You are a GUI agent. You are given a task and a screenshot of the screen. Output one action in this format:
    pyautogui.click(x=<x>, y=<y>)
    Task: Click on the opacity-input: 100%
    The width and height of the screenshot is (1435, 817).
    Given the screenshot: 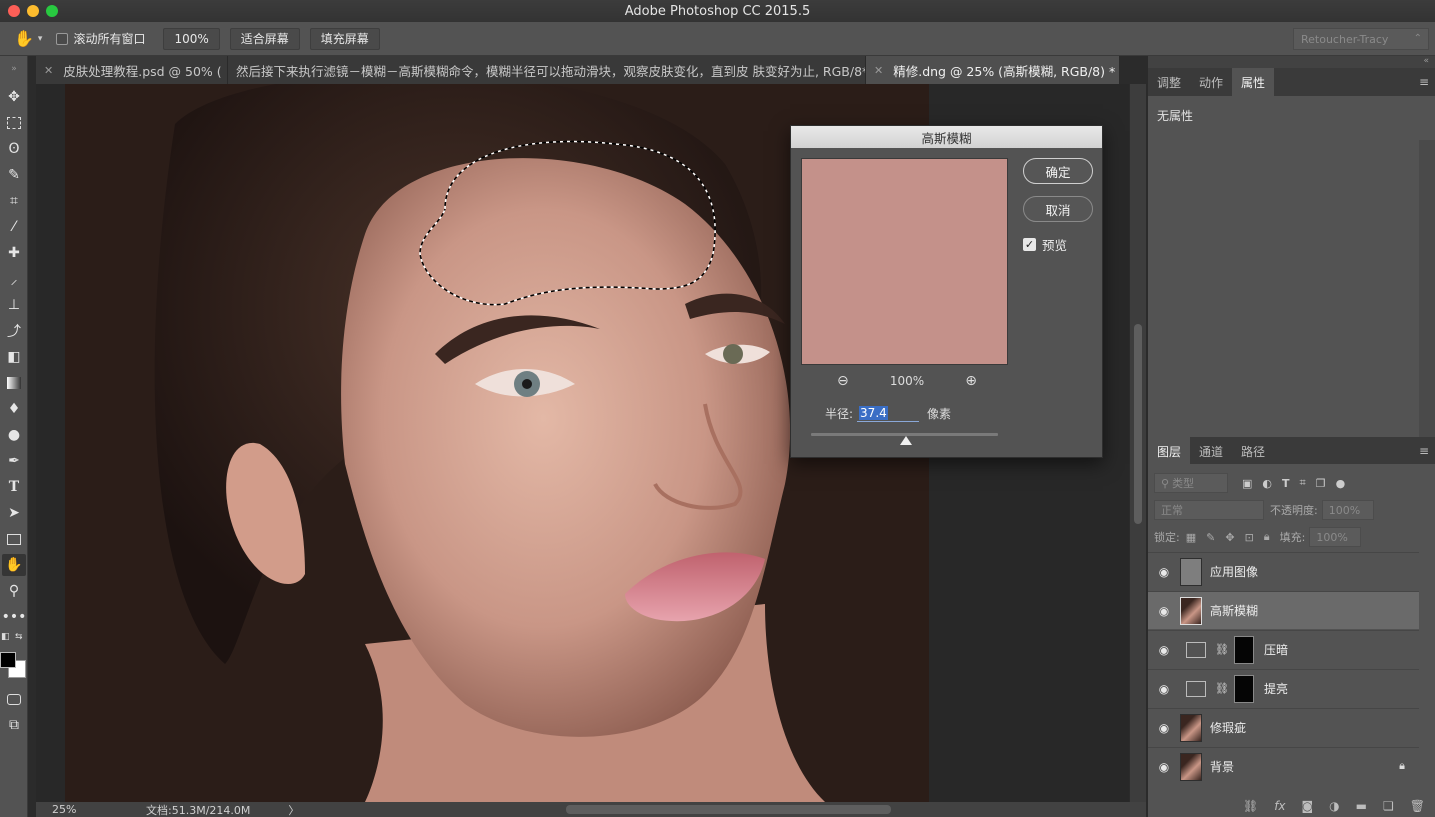 What is the action you would take?
    pyautogui.click(x=1347, y=510)
    